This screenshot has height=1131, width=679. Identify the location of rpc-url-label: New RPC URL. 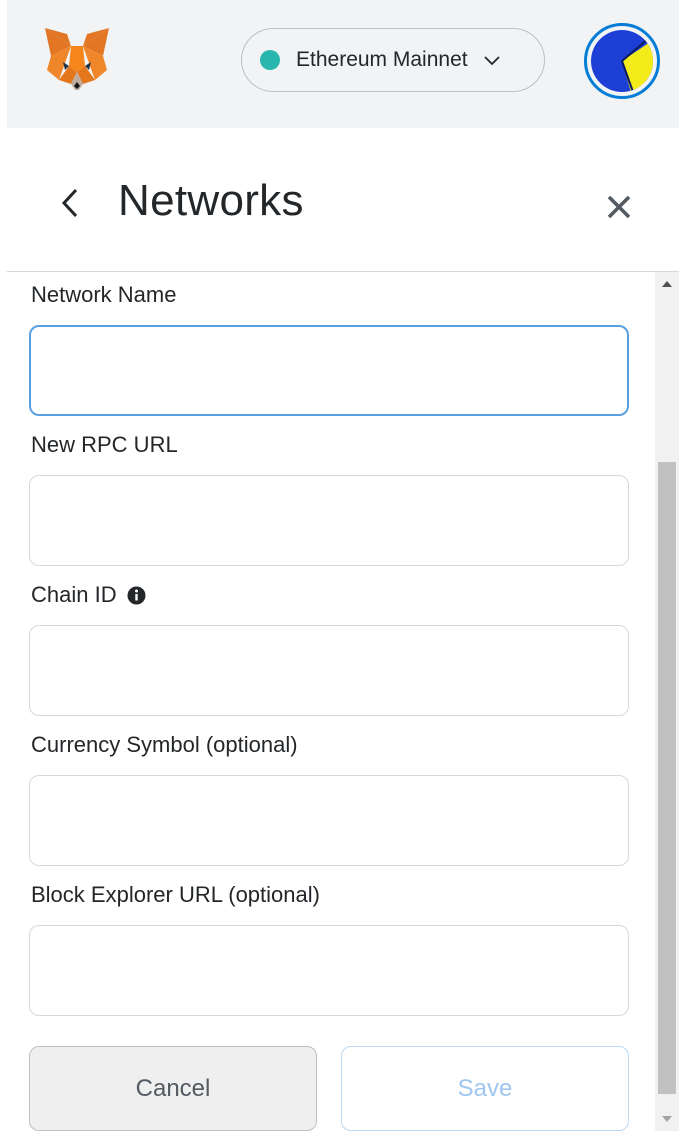
(104, 444).